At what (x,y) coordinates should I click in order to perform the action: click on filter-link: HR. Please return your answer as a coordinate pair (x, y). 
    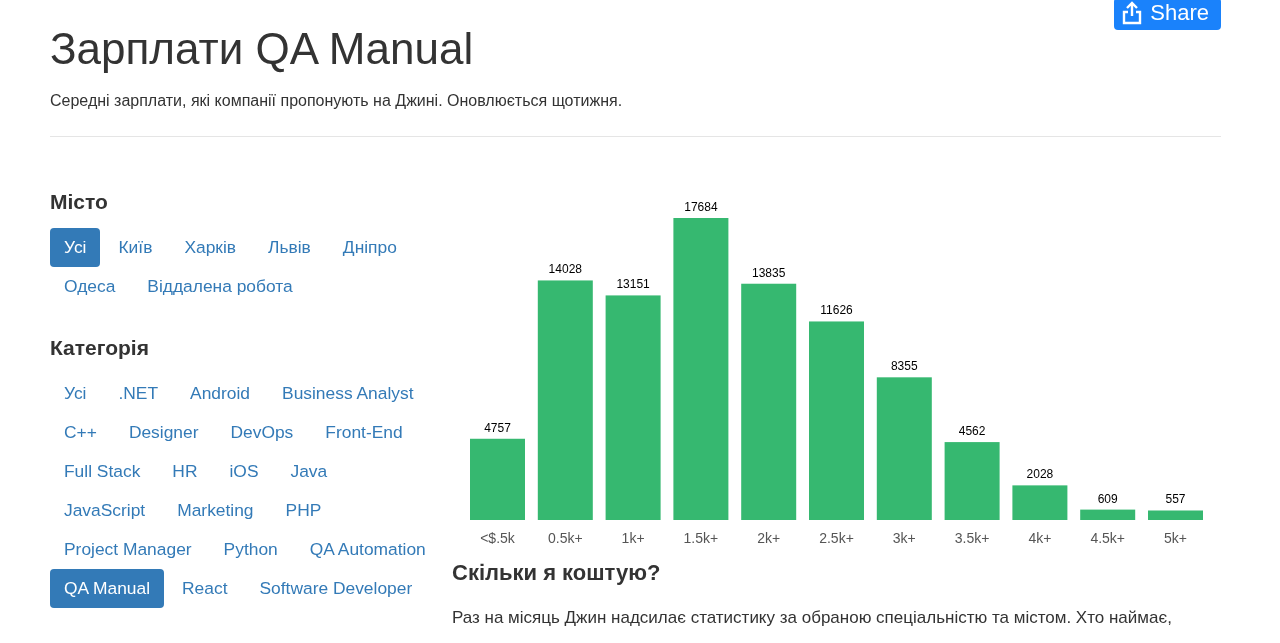
    Looking at the image, I should click on (185, 471).